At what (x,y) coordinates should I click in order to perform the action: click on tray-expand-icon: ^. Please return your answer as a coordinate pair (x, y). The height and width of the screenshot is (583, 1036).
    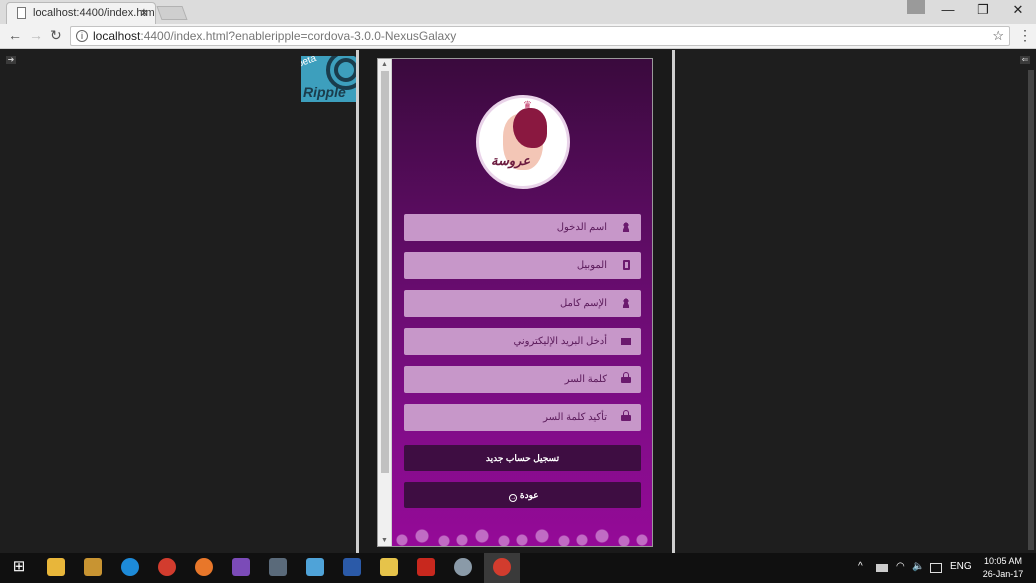
    Looking at the image, I should click on (860, 566).